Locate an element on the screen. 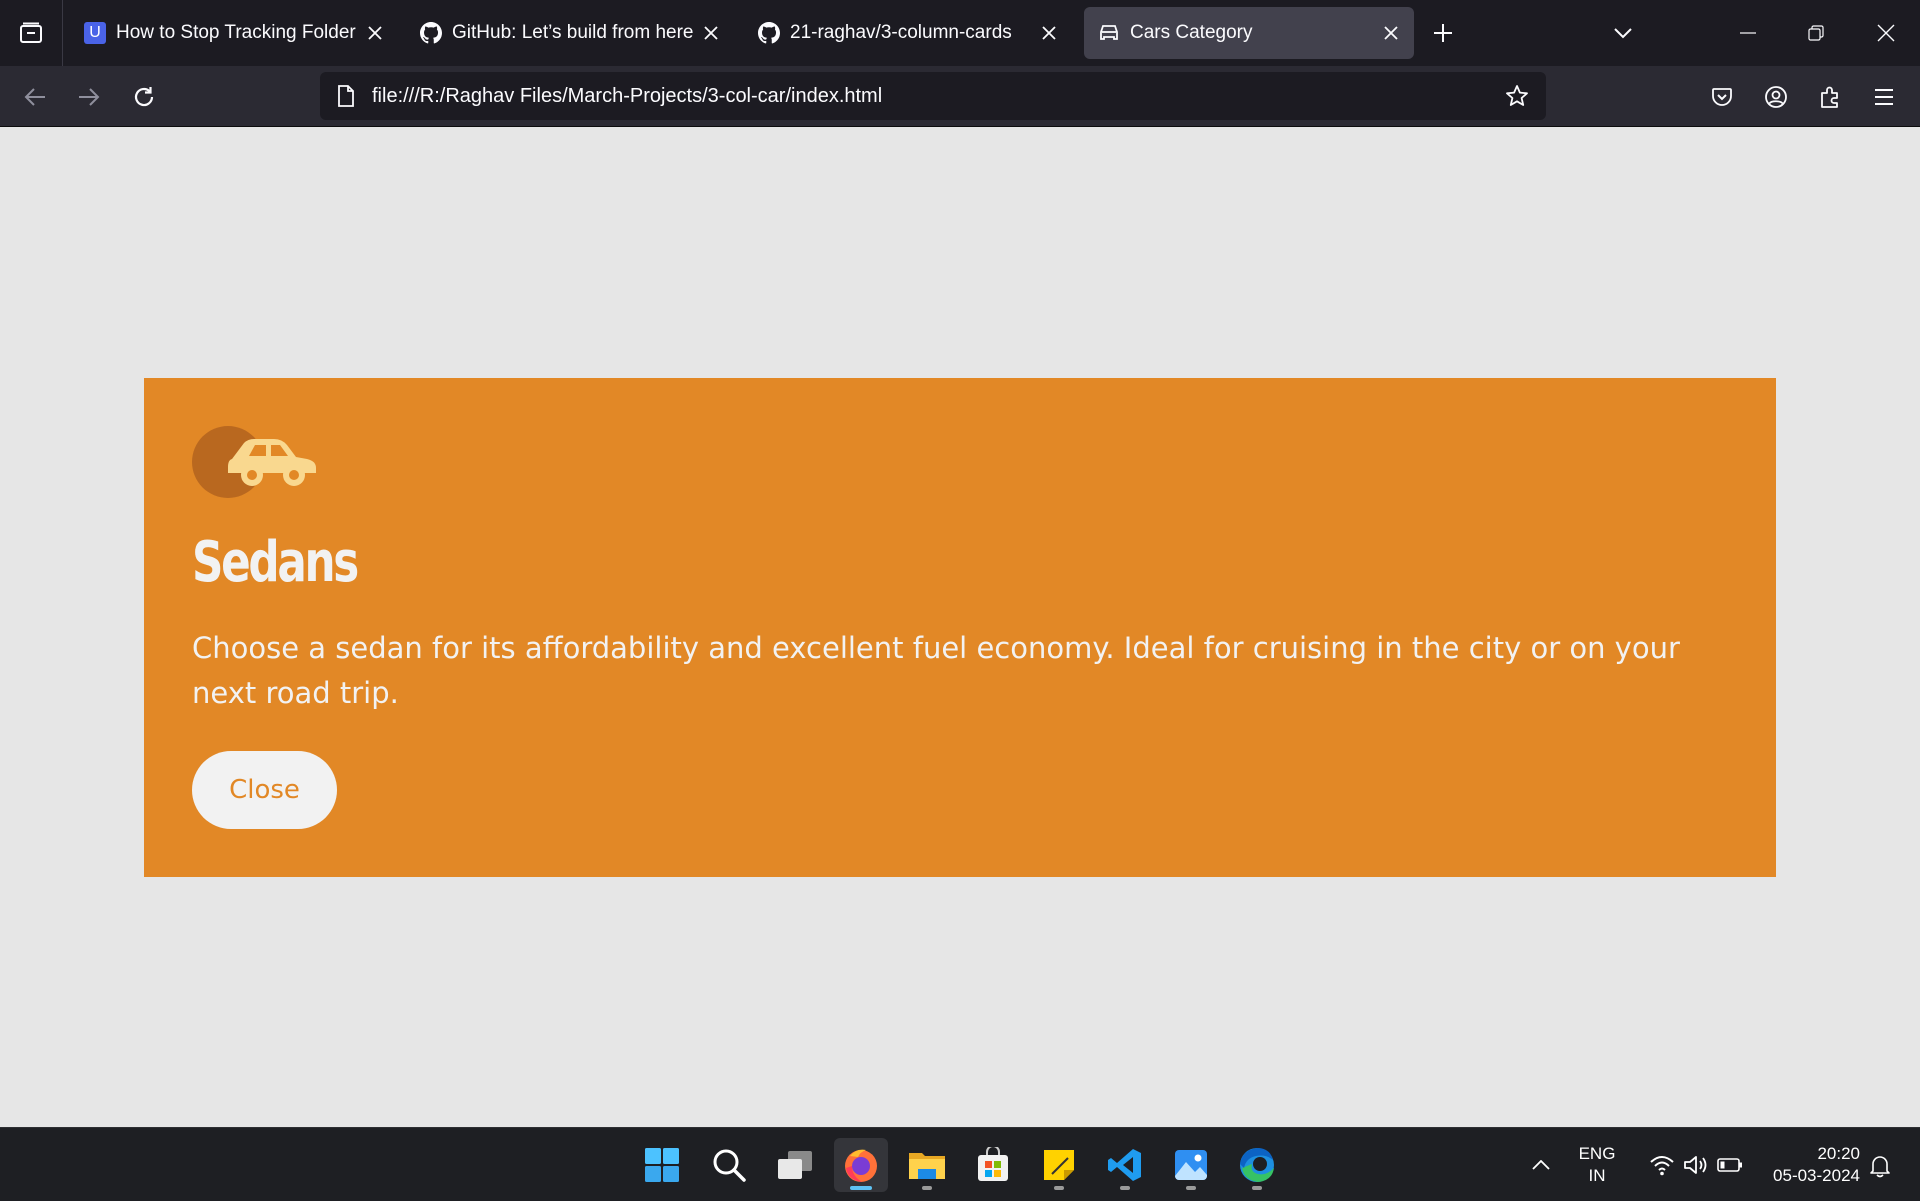 This screenshot has height=1201, width=1920. close-icon is located at coordinates (1886, 33).